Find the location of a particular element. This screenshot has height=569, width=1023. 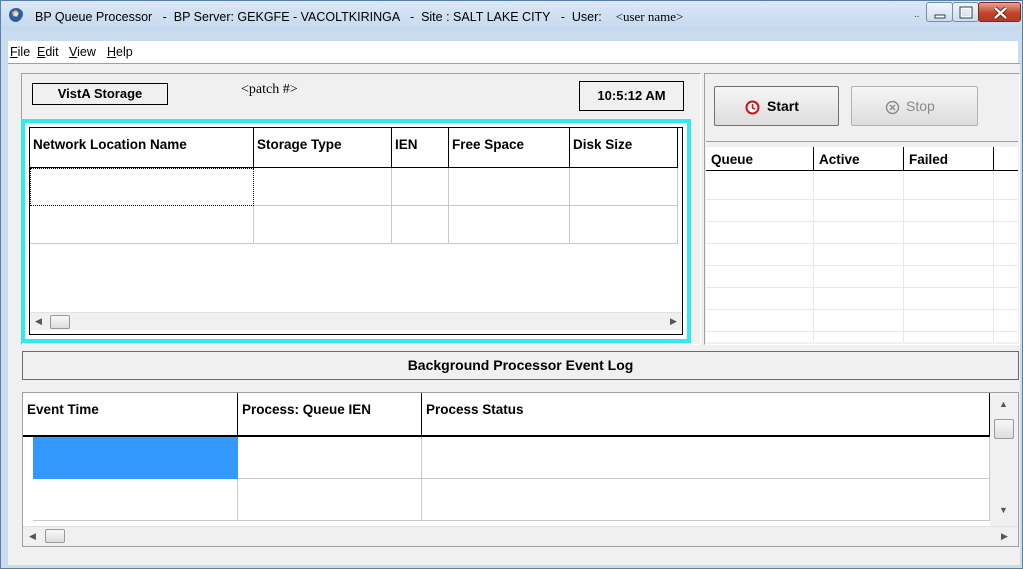

app-name: BP Queue Processor is located at coordinates (94, 17).